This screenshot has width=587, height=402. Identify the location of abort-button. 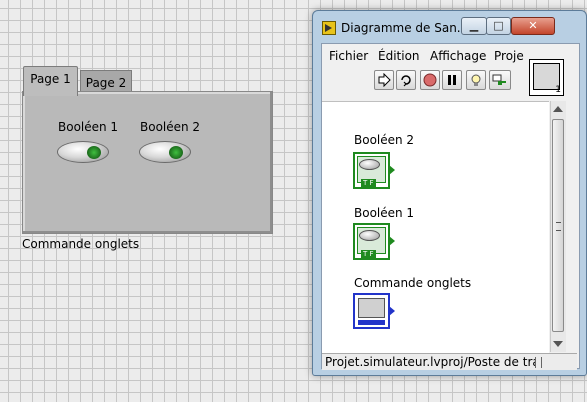
(430, 80).